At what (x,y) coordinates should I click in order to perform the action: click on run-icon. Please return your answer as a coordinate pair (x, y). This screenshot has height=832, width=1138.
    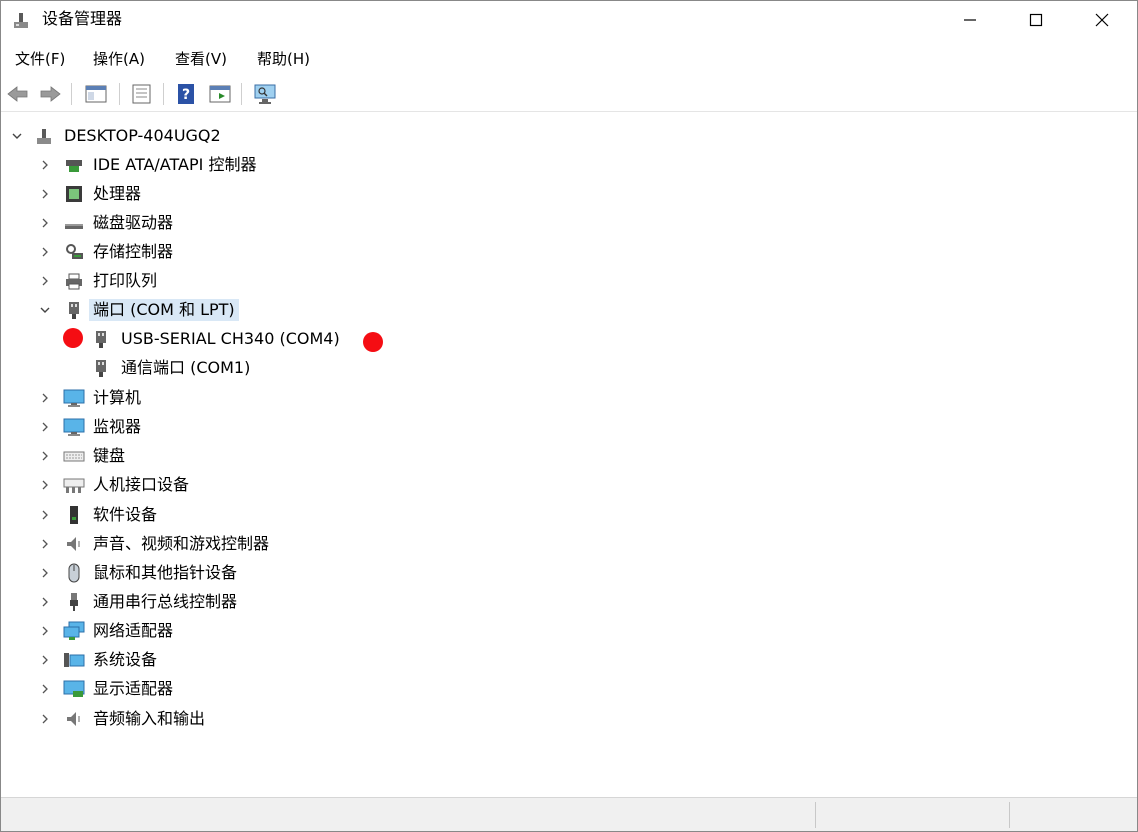
    Looking at the image, I should click on (220, 94).